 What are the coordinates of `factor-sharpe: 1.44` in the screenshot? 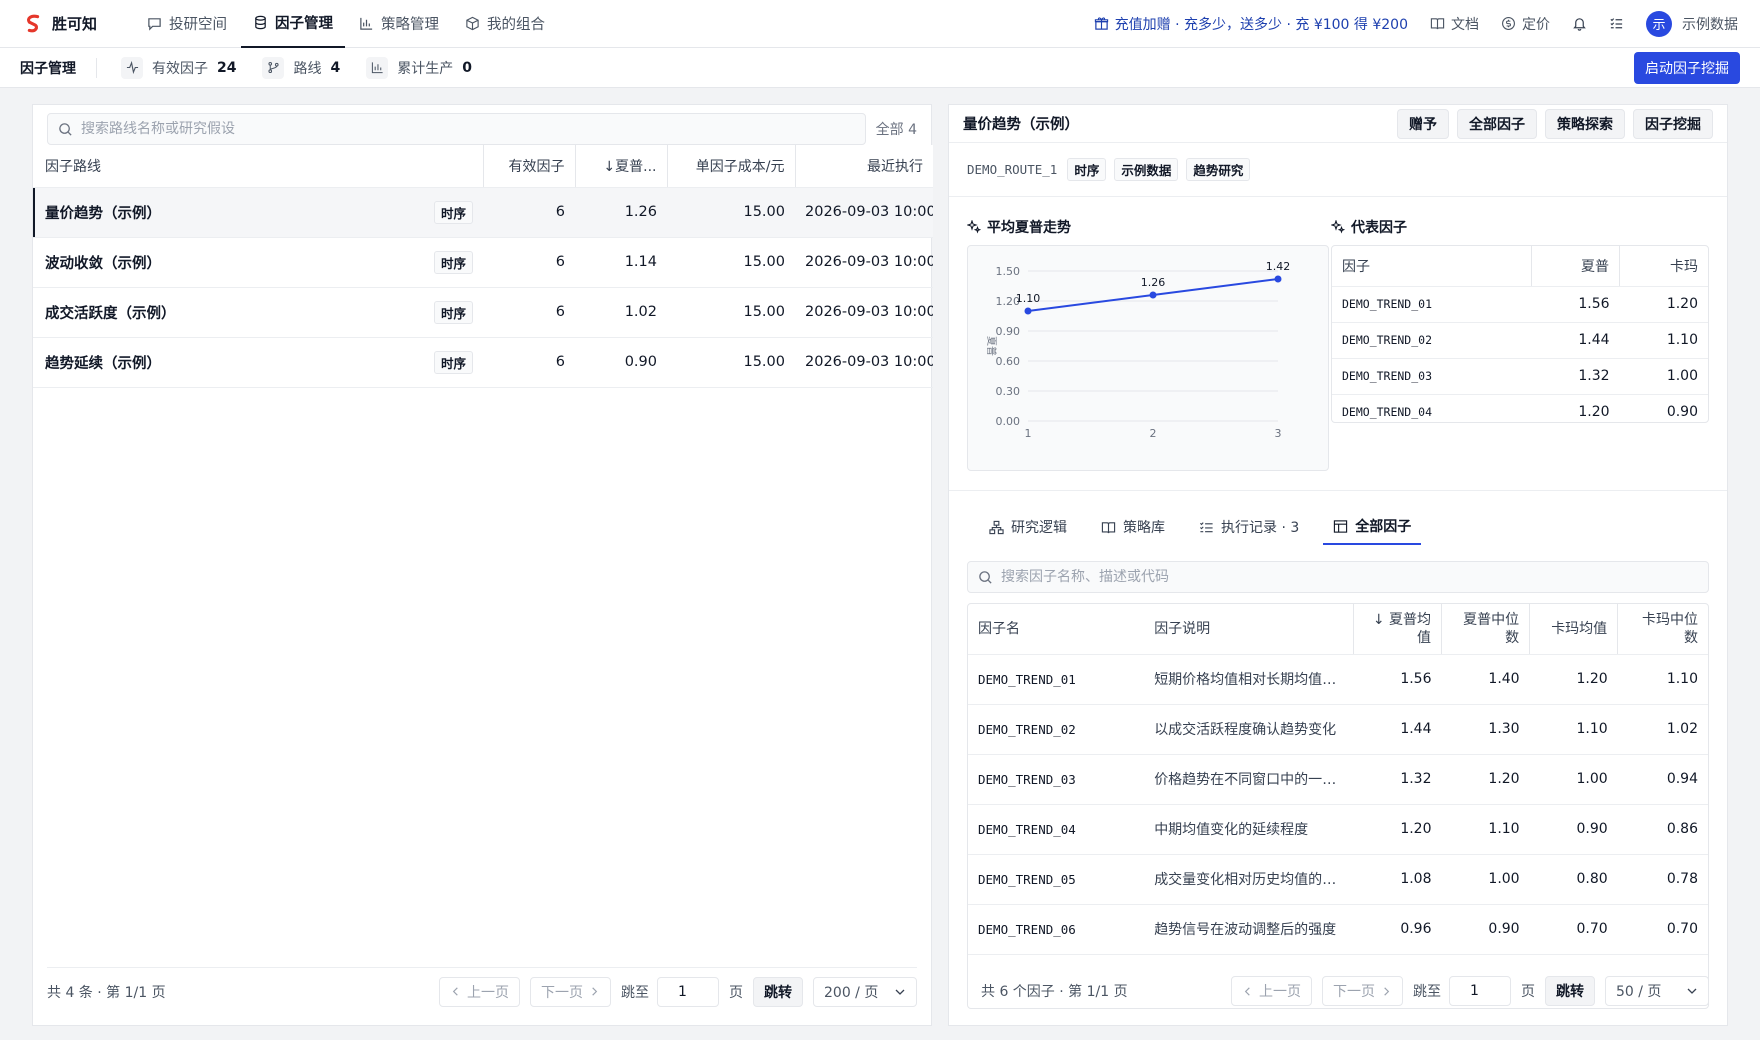 It's located at (1575, 340).